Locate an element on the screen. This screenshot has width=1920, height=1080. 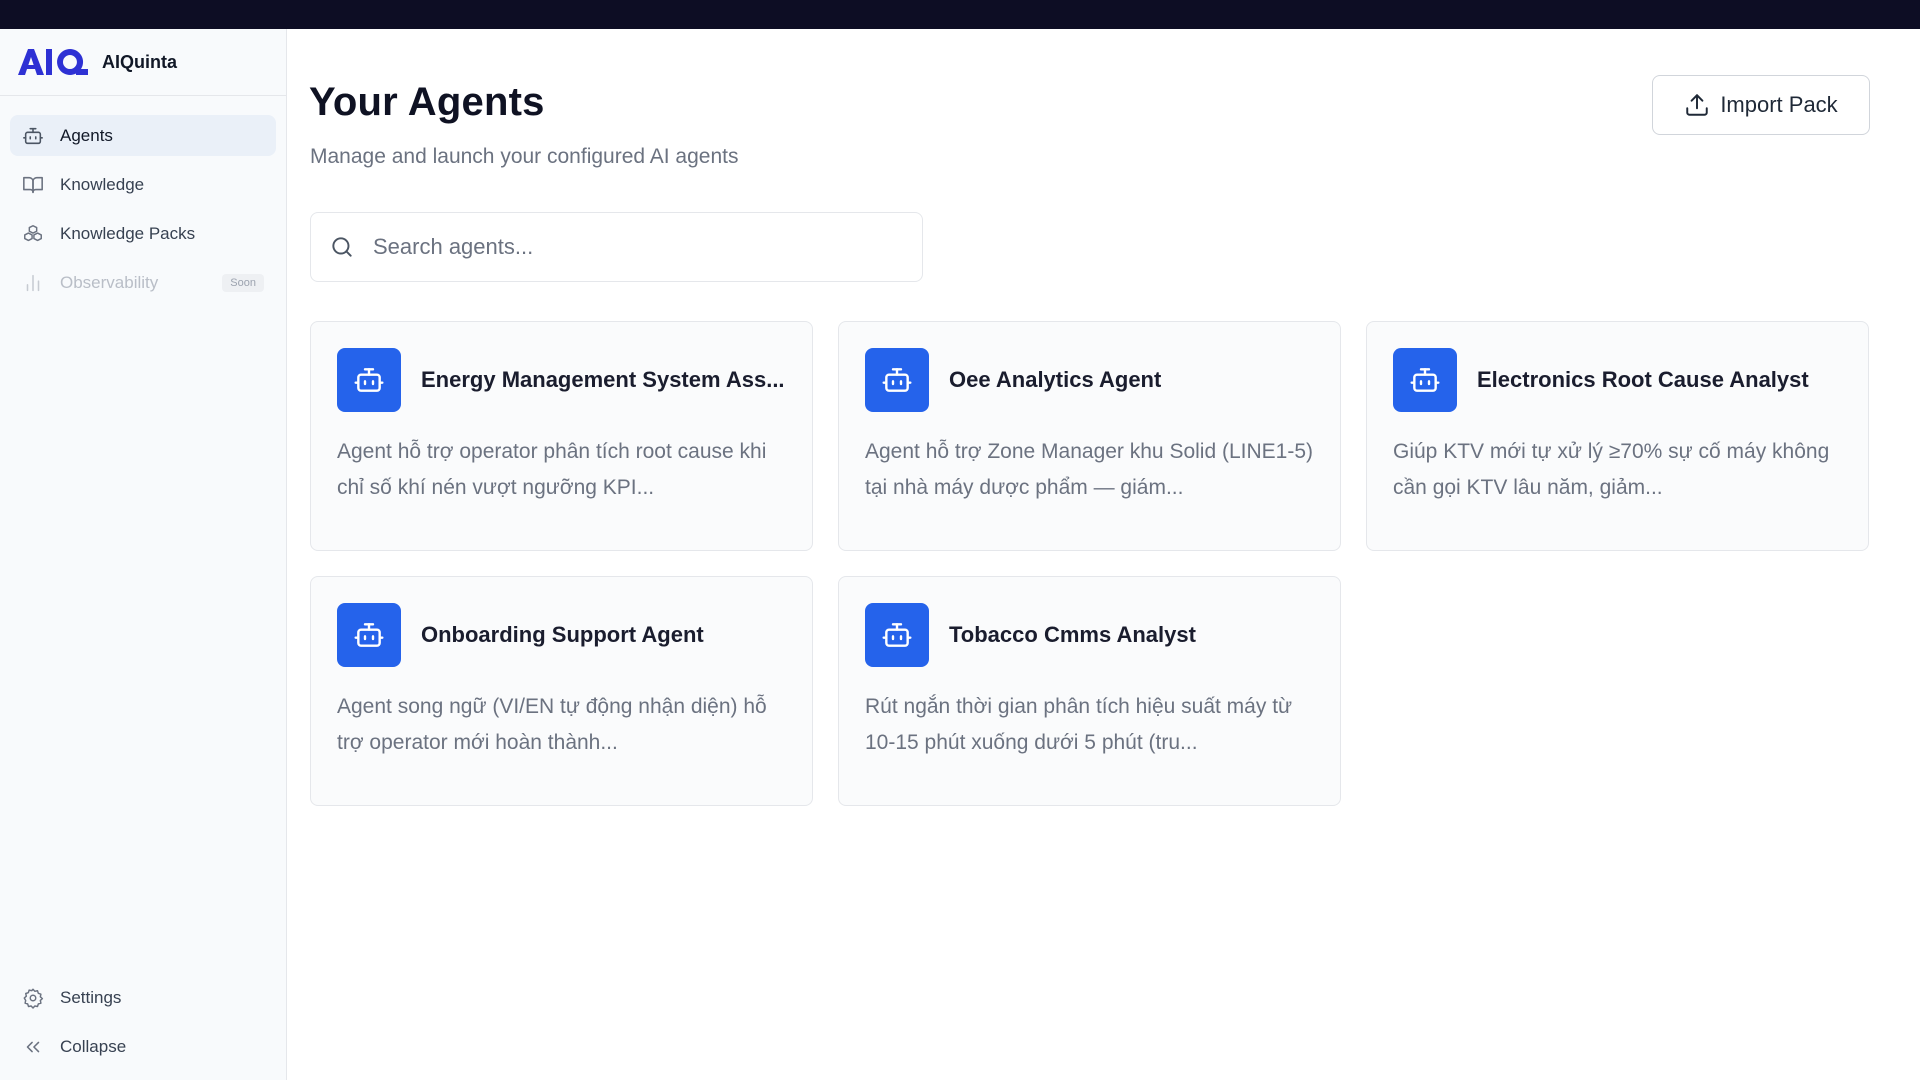
bar-chart-icon is located at coordinates (33, 283).